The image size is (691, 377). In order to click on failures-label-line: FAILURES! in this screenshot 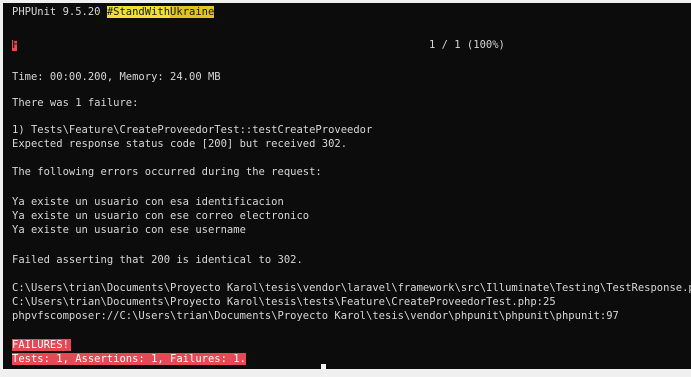, I will do `click(41, 345)`.